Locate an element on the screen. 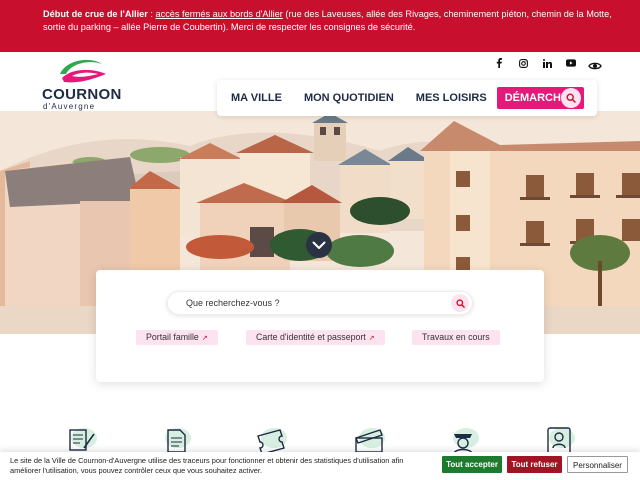 Image resolution: width=640 pixels, height=480 pixels. chip-carte-identite: Carte d'identité et passeport ↗ is located at coordinates (315, 337).